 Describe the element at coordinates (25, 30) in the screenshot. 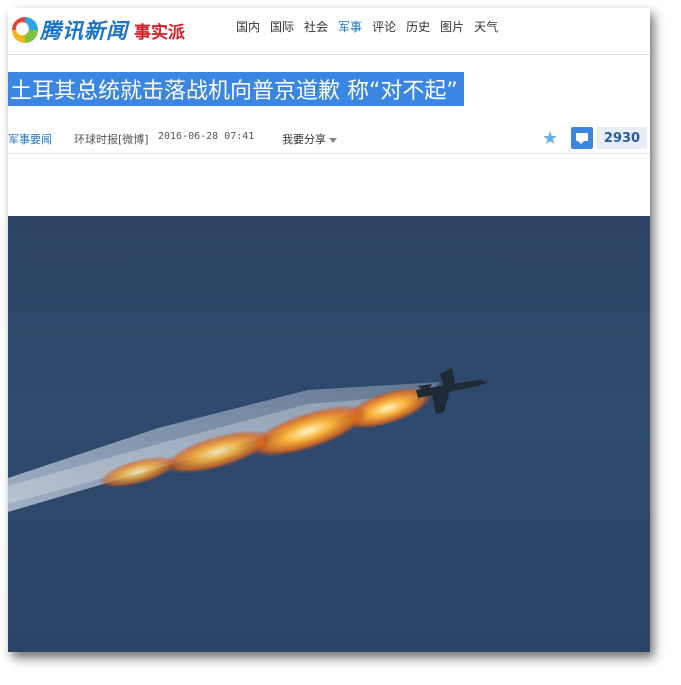

I see `tencent-logo-icon` at that location.